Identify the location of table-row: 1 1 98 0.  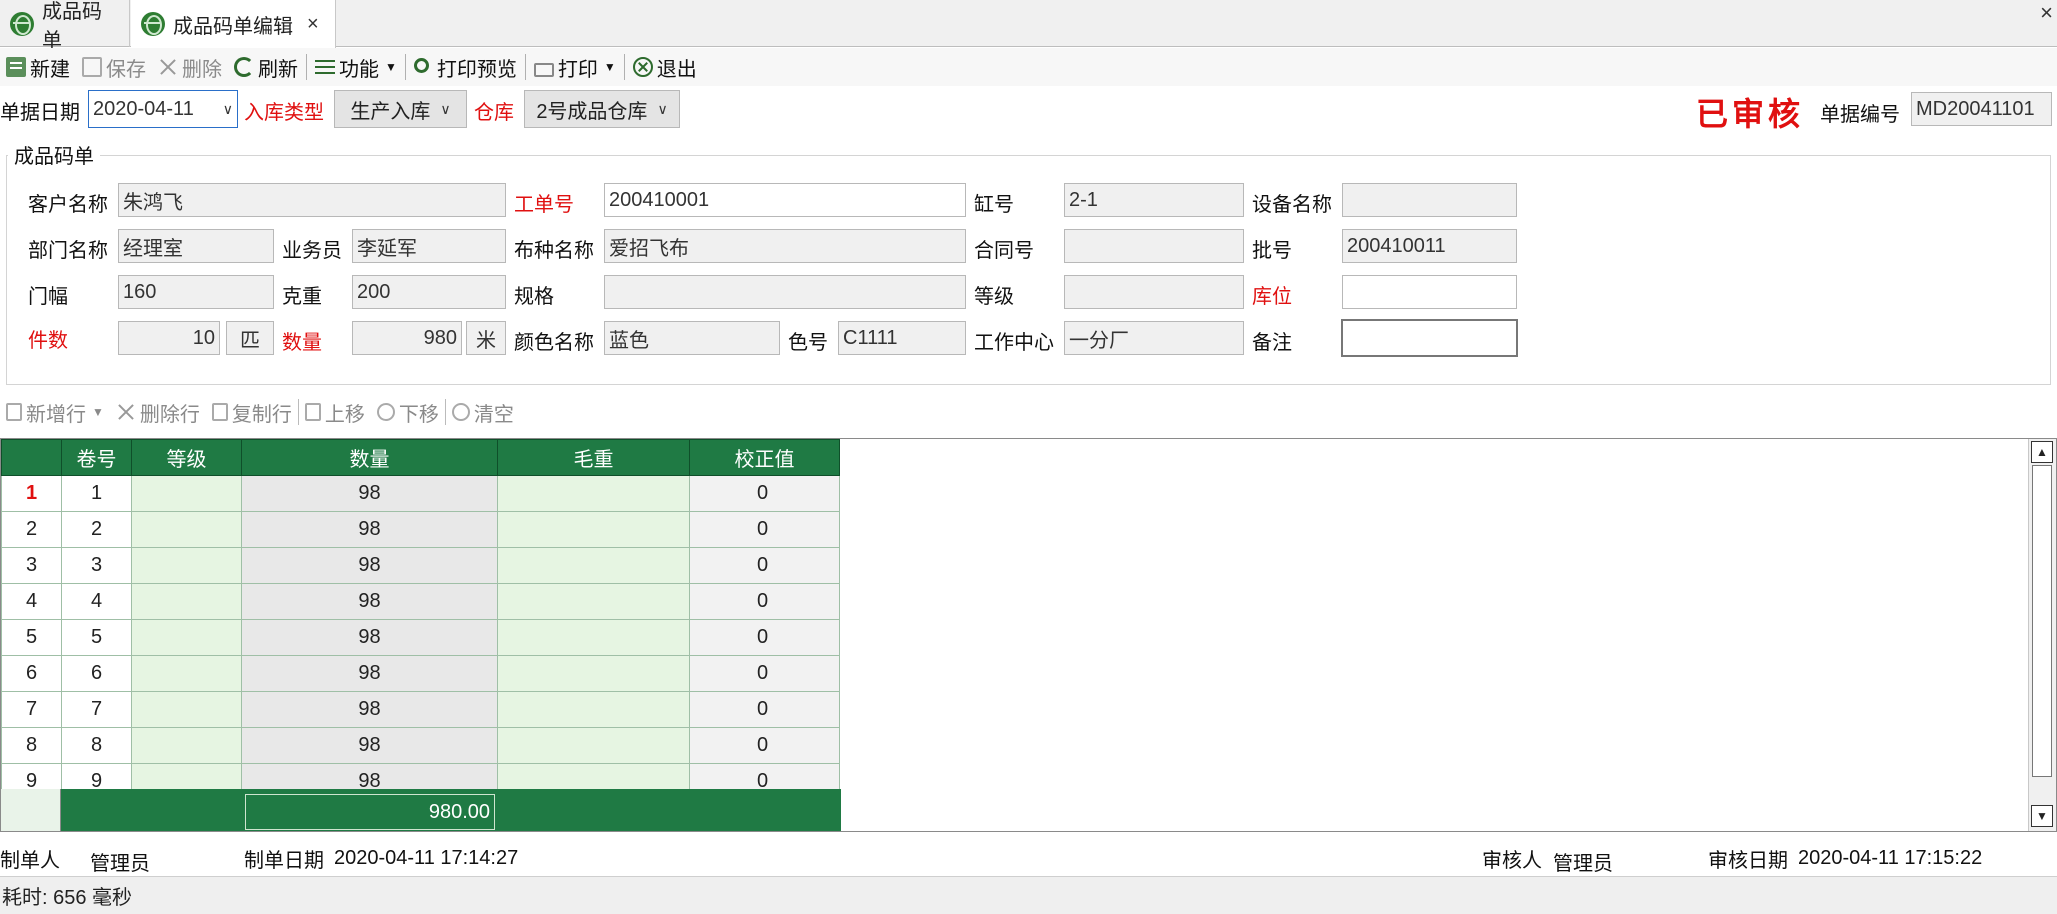
(420, 493).